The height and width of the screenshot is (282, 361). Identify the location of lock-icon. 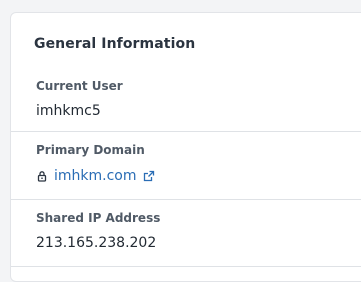
(42, 176).